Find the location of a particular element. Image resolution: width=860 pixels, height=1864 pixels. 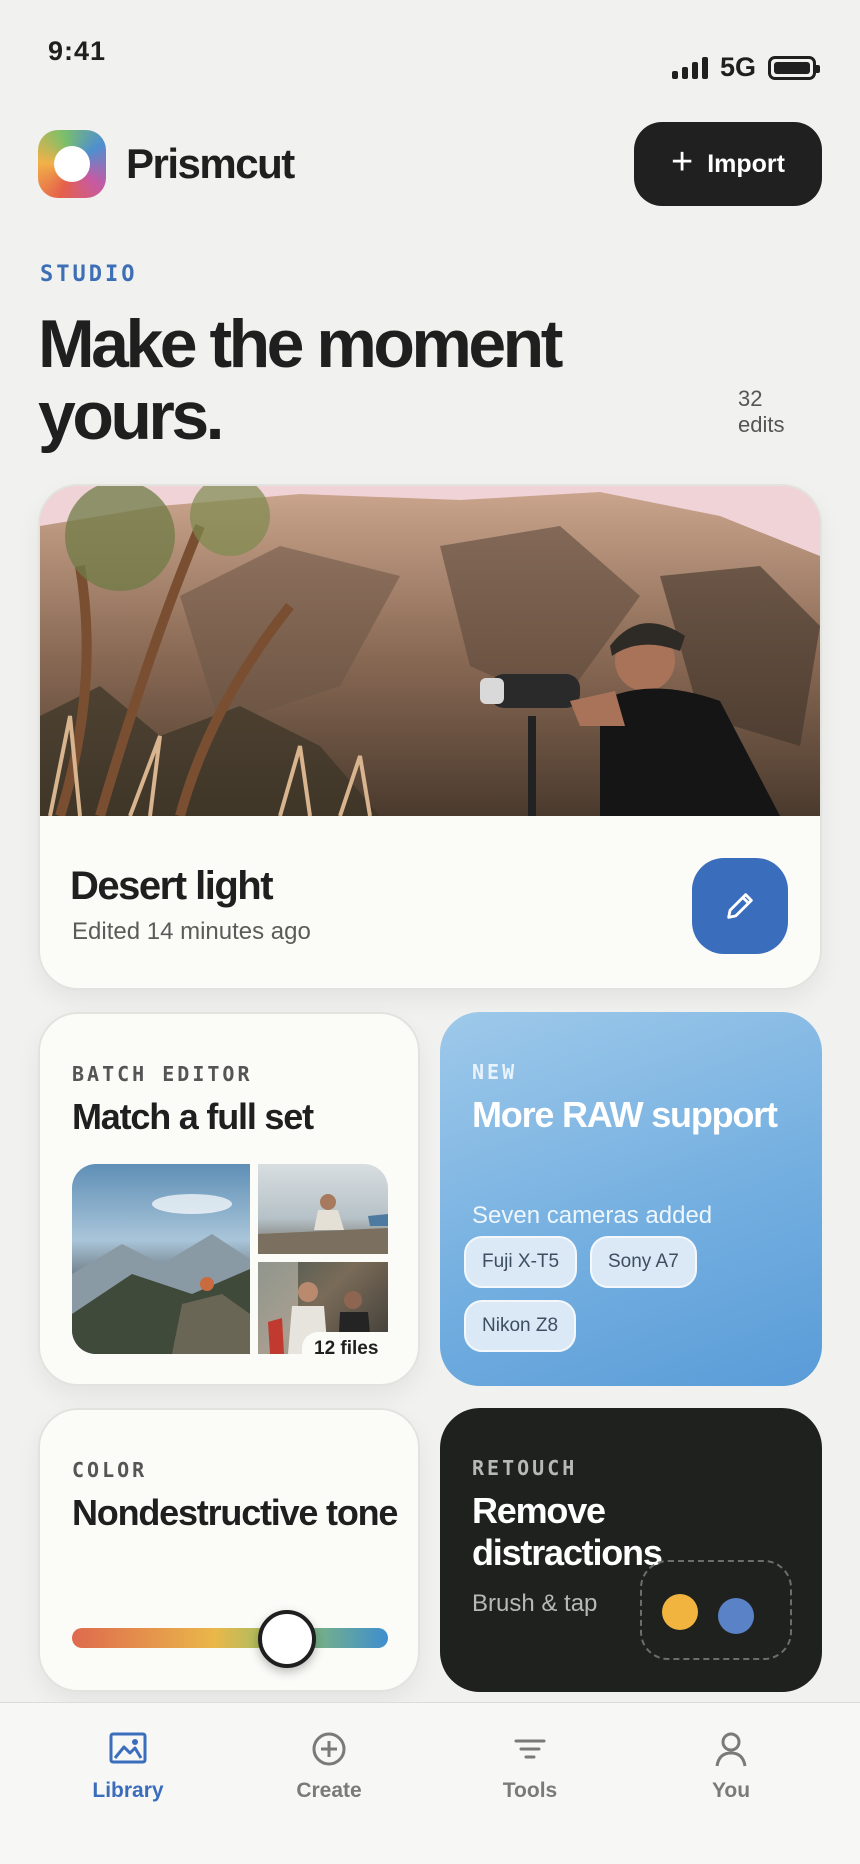

tab-you: You is located at coordinates (731, 1767).